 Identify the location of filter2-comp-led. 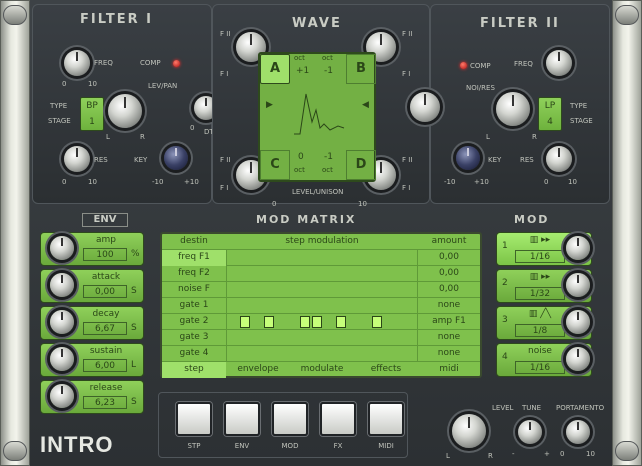
(463, 65).